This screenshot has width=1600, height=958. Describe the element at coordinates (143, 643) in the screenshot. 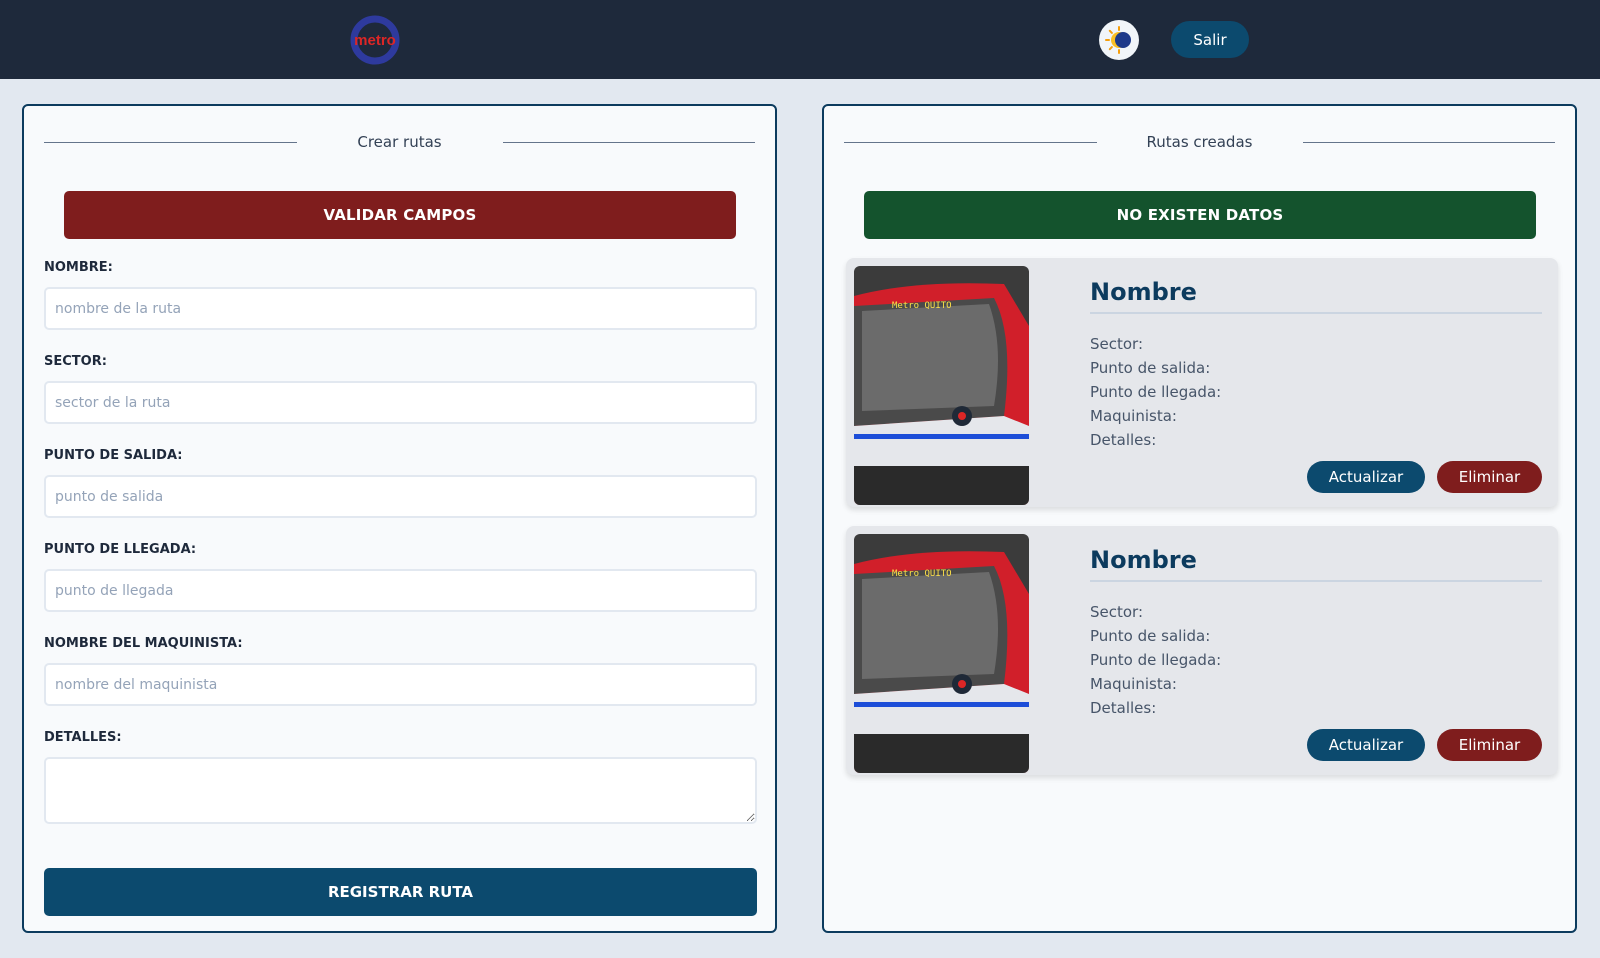

I see `driver-label: NOMBRE DEL MAQUINISTA:` at that location.